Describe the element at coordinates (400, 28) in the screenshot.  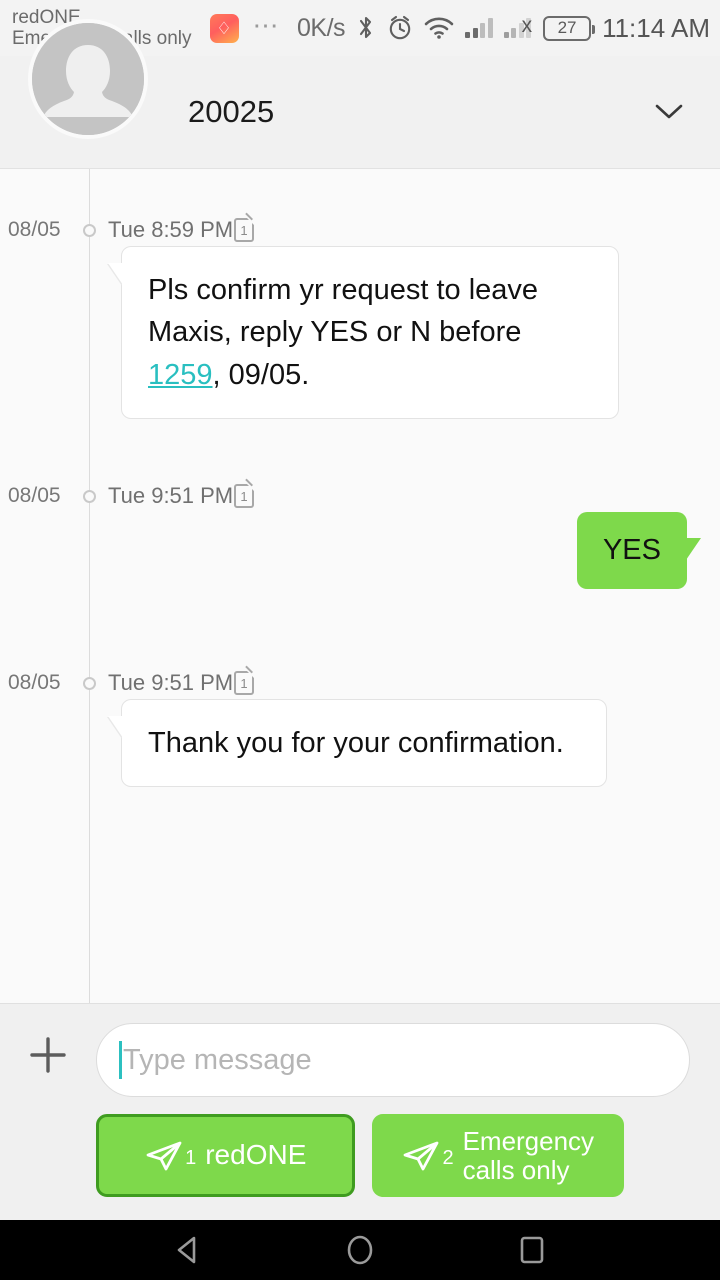
I see `alarm-clock-icon` at that location.